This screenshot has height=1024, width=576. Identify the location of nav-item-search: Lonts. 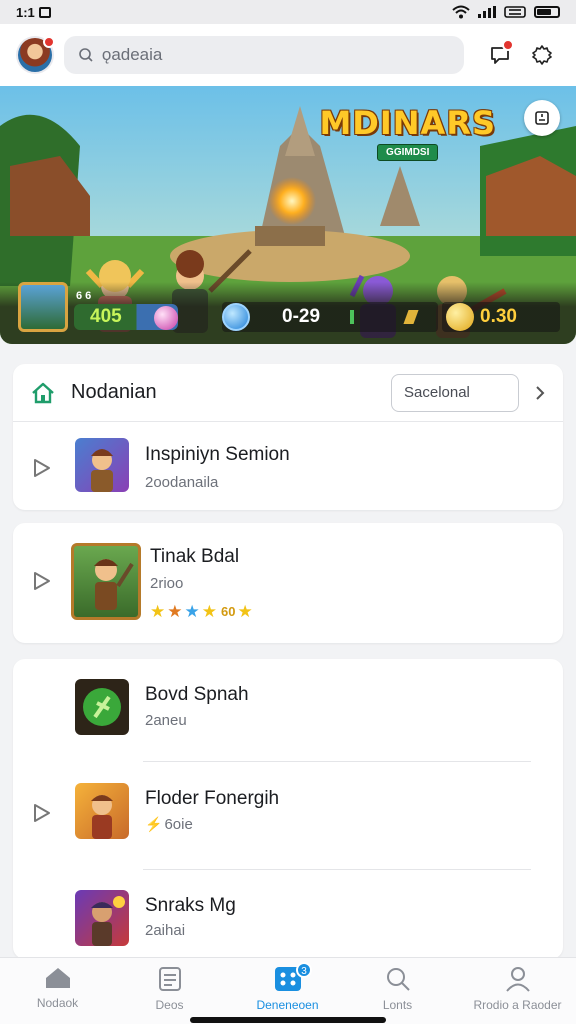
(397, 987).